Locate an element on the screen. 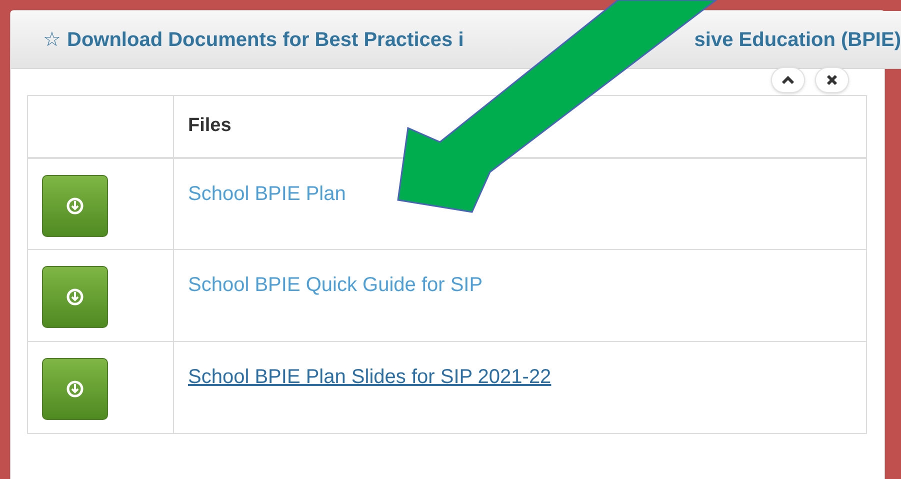 This screenshot has width=901, height=479. file-link: School BPIE Plan is located at coordinates (267, 193).